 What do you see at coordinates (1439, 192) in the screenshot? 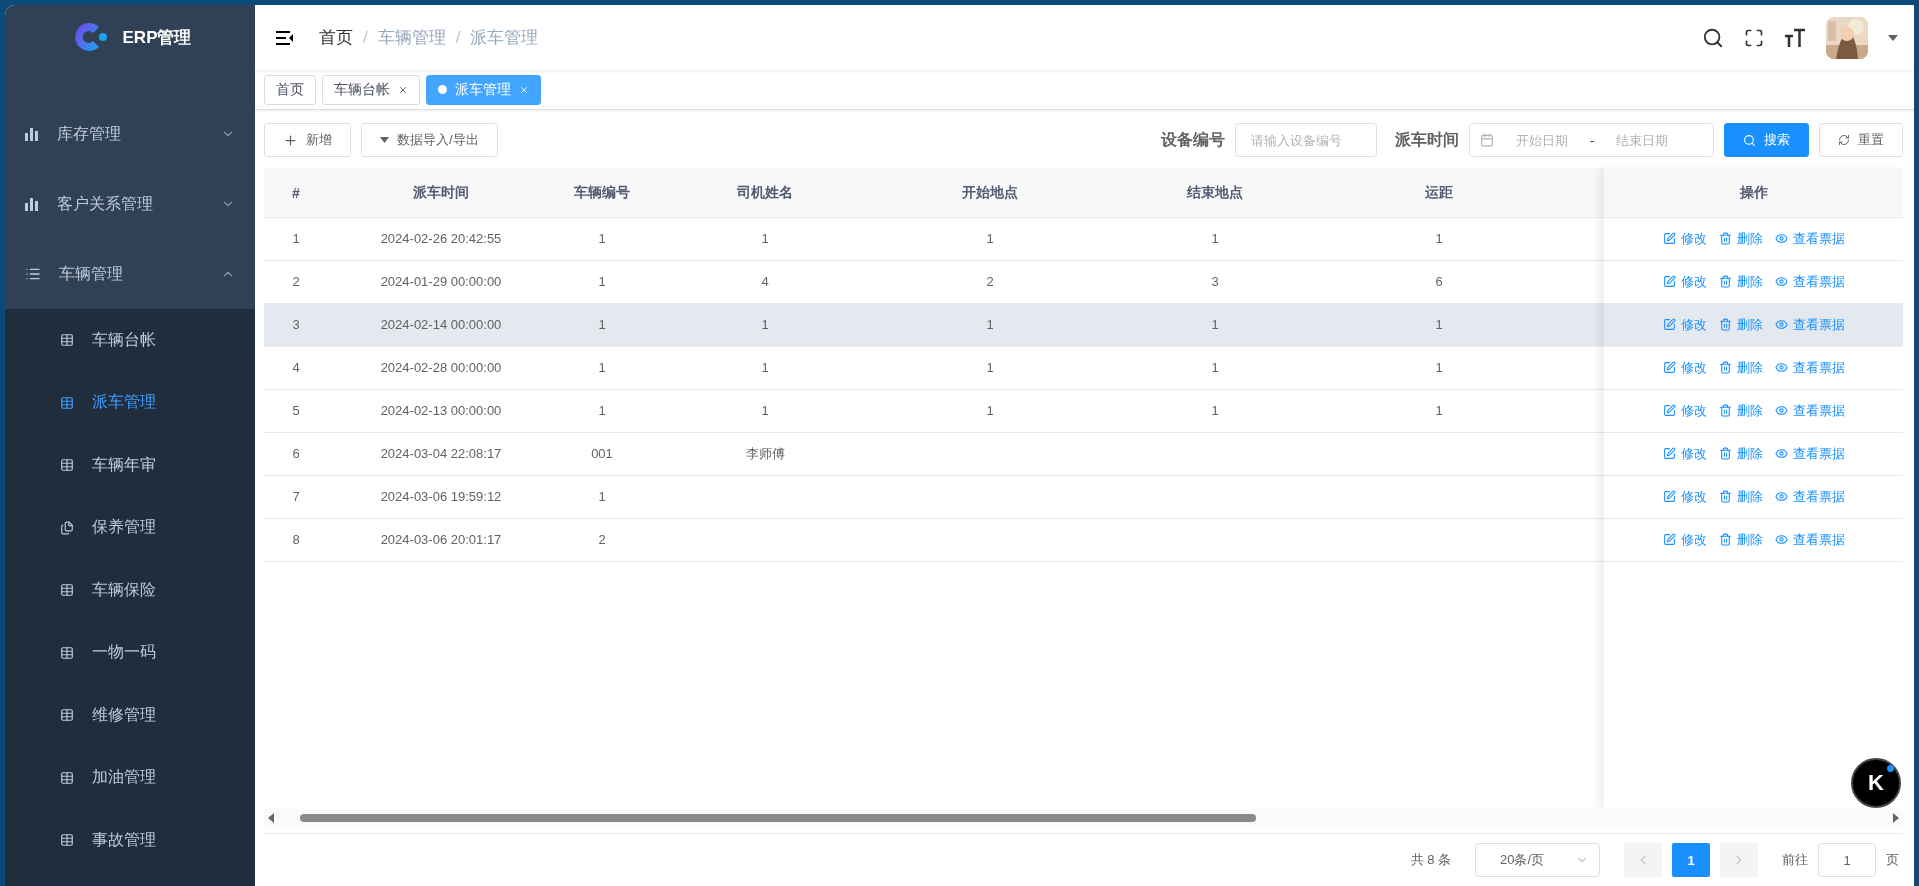
I see `column-header: 运距` at bounding box center [1439, 192].